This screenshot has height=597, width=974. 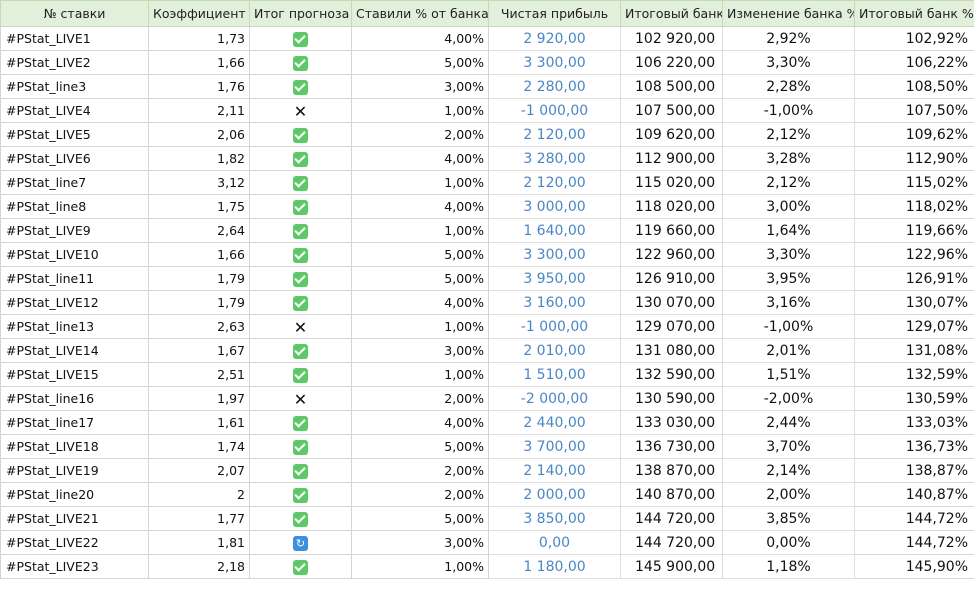 What do you see at coordinates (788, 86) in the screenshot?
I see `cell-bank-change: 2,28%` at bounding box center [788, 86].